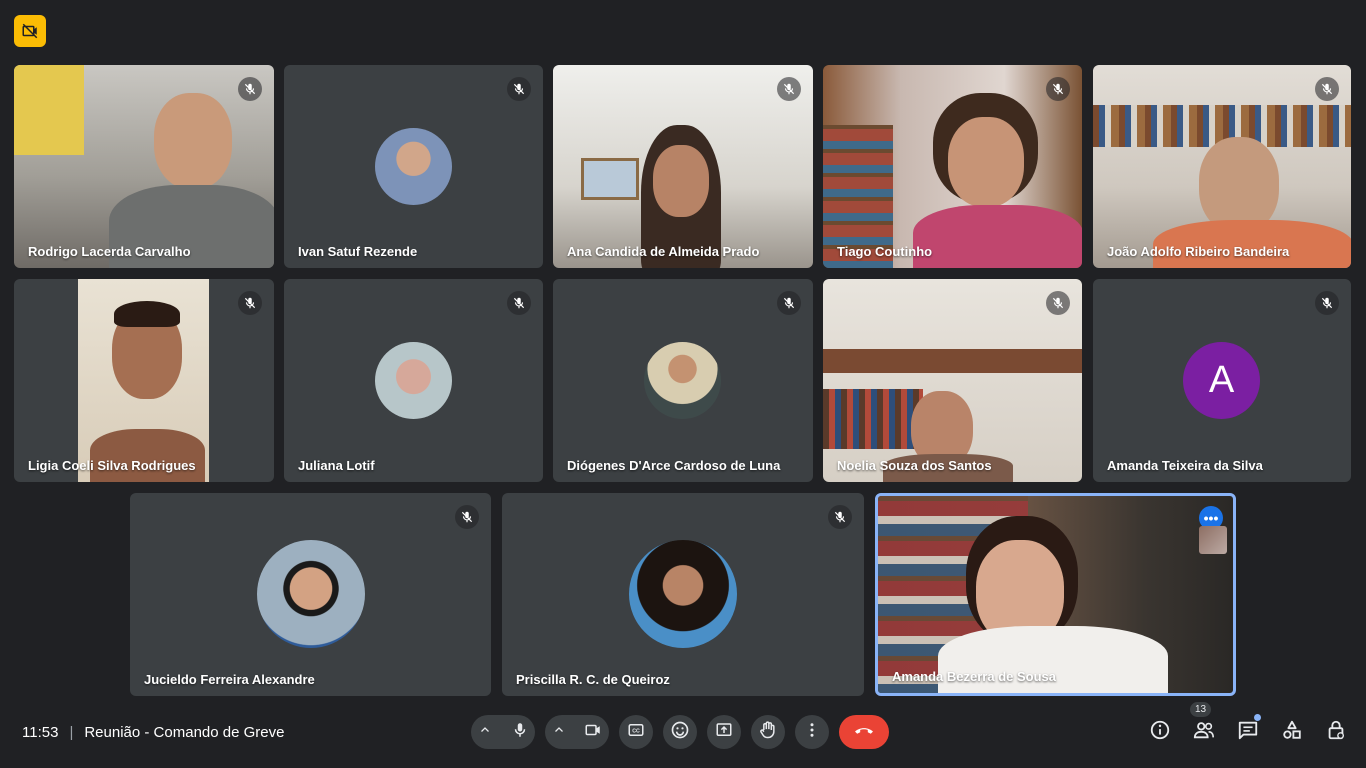 This screenshot has width=1366, height=768. I want to click on participants-count-badge: 13, so click(1201, 709).